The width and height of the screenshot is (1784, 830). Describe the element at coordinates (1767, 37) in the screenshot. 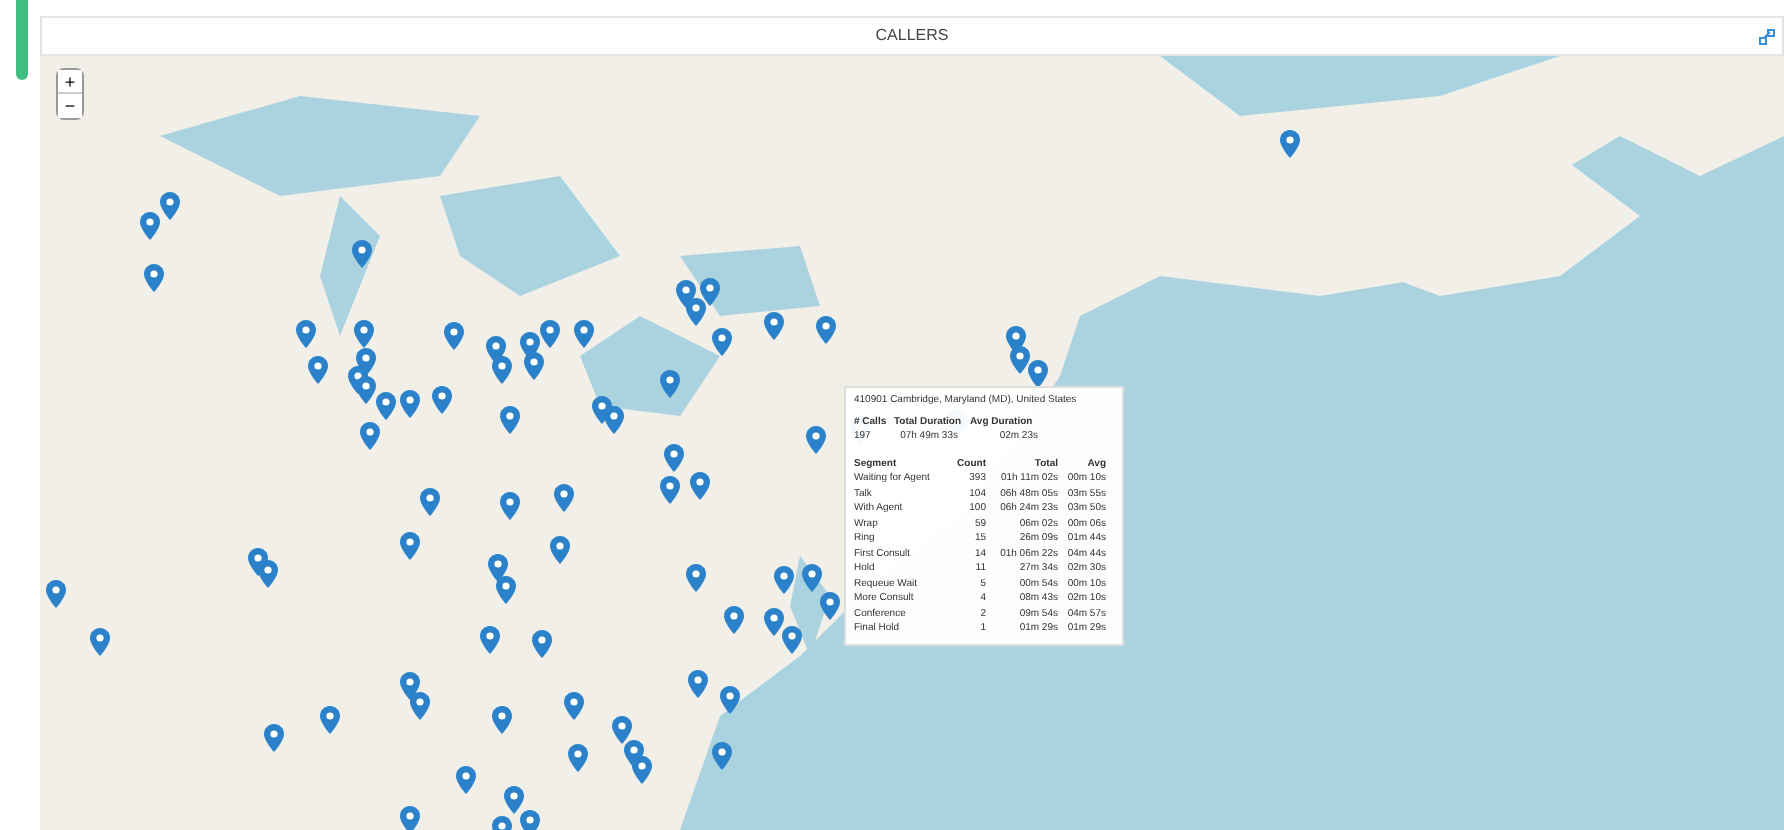

I see `link-icon` at that location.